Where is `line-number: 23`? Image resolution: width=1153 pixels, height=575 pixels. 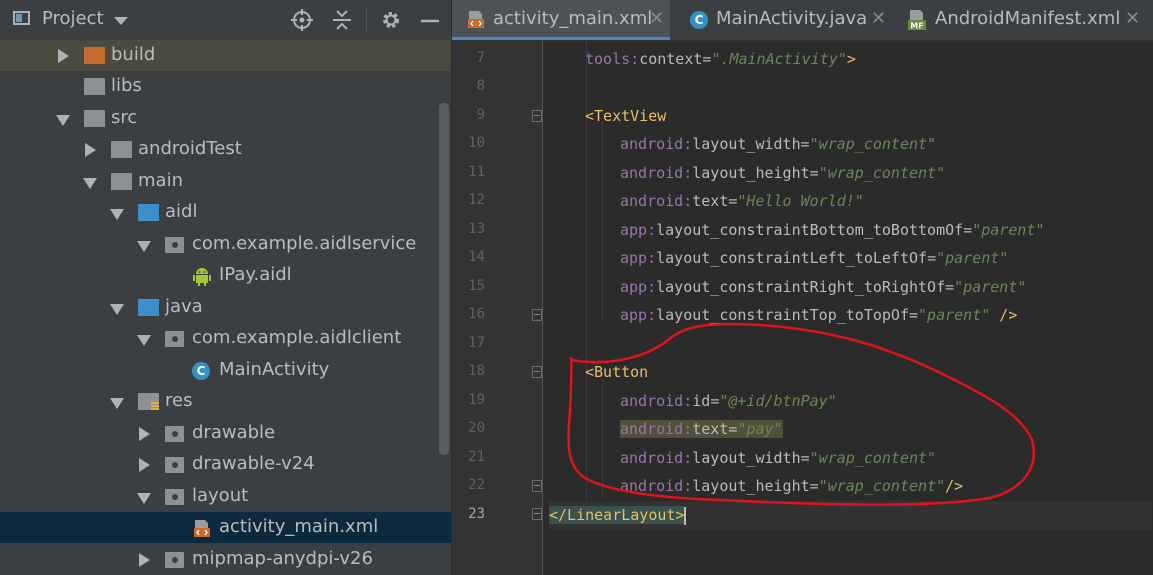 line-number: 23 is located at coordinates (476, 514).